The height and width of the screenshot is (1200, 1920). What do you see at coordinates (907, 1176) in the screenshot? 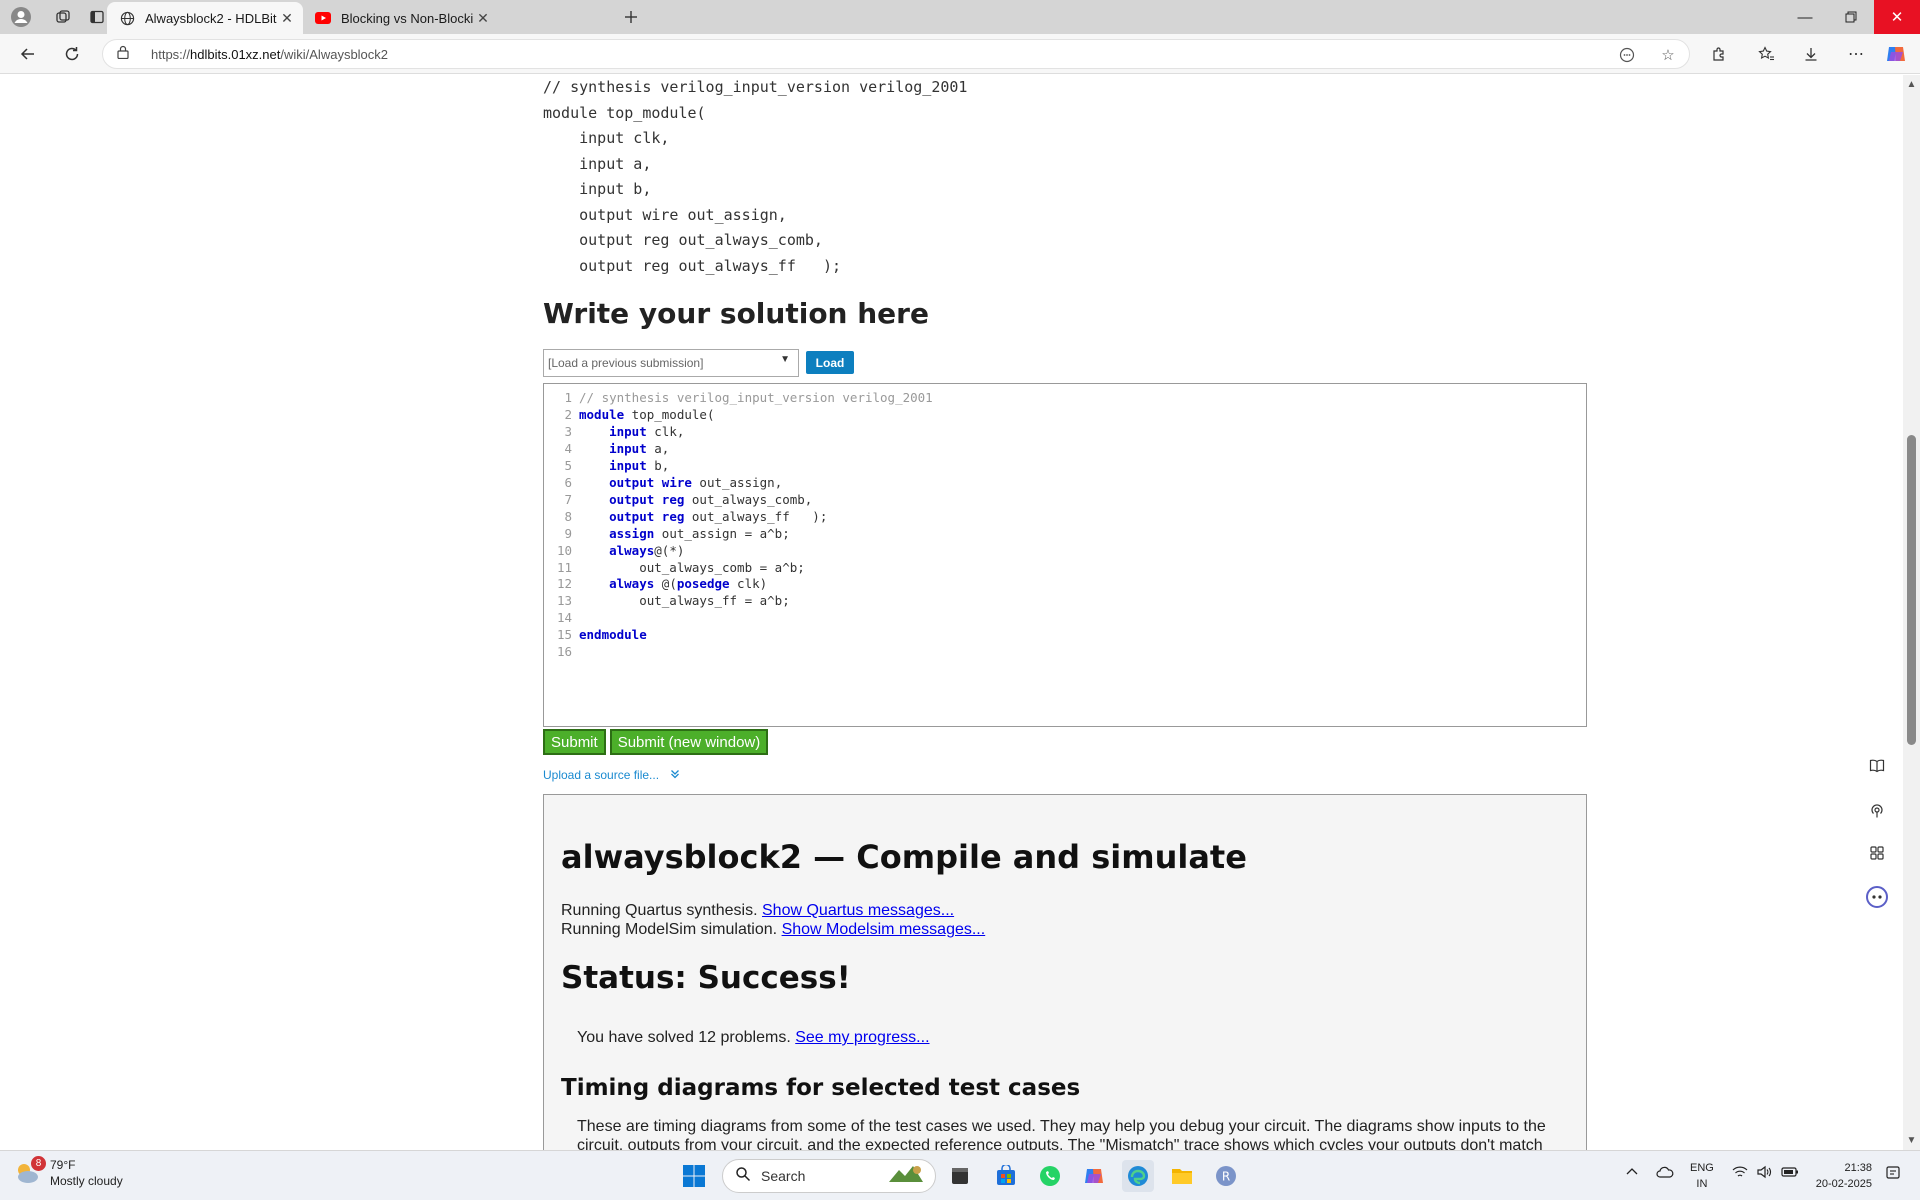
I see `search-highlight-icon` at bounding box center [907, 1176].